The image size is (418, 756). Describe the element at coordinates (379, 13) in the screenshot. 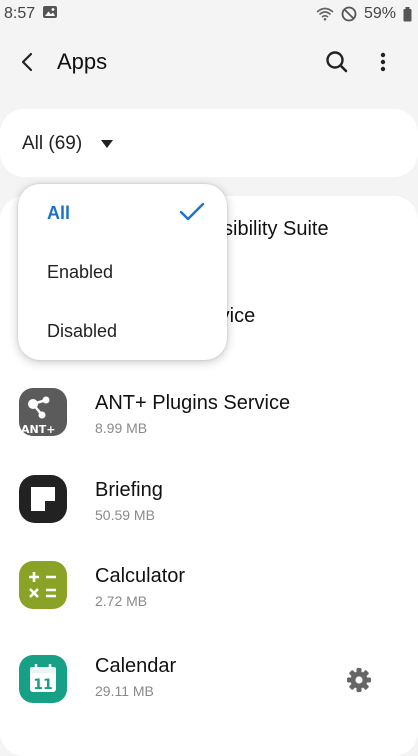

I see `battery-level: 59%` at that location.